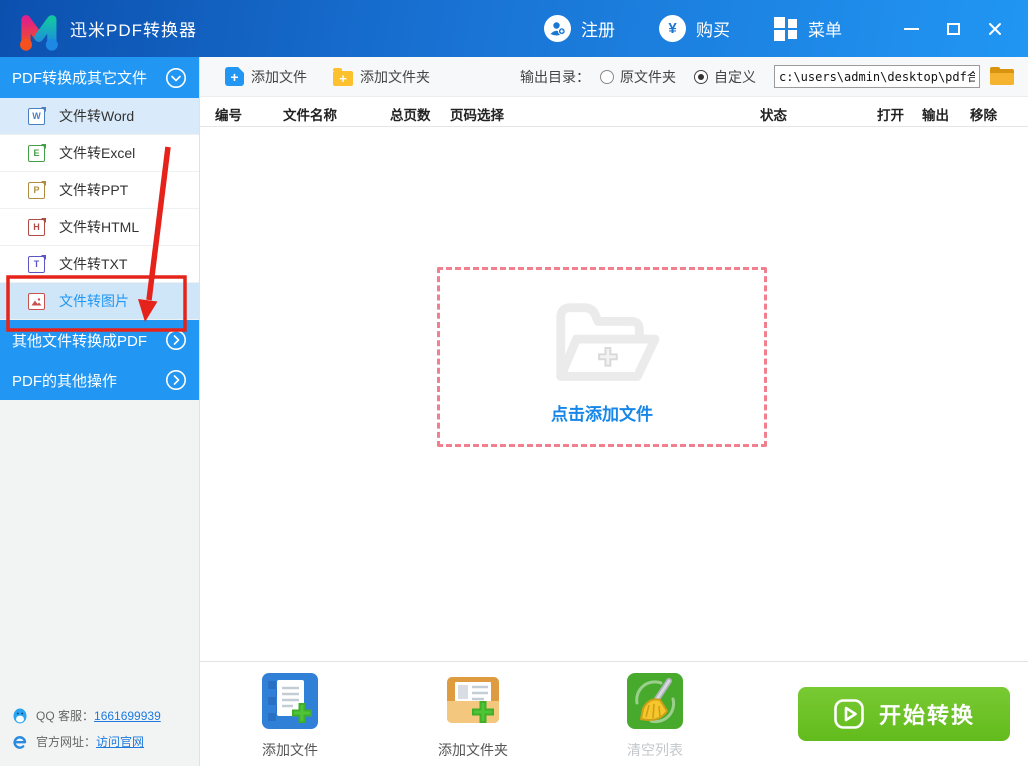 Image resolution: width=1028 pixels, height=766 pixels. What do you see at coordinates (877, 76) in the screenshot?
I see `output-path-input` at bounding box center [877, 76].